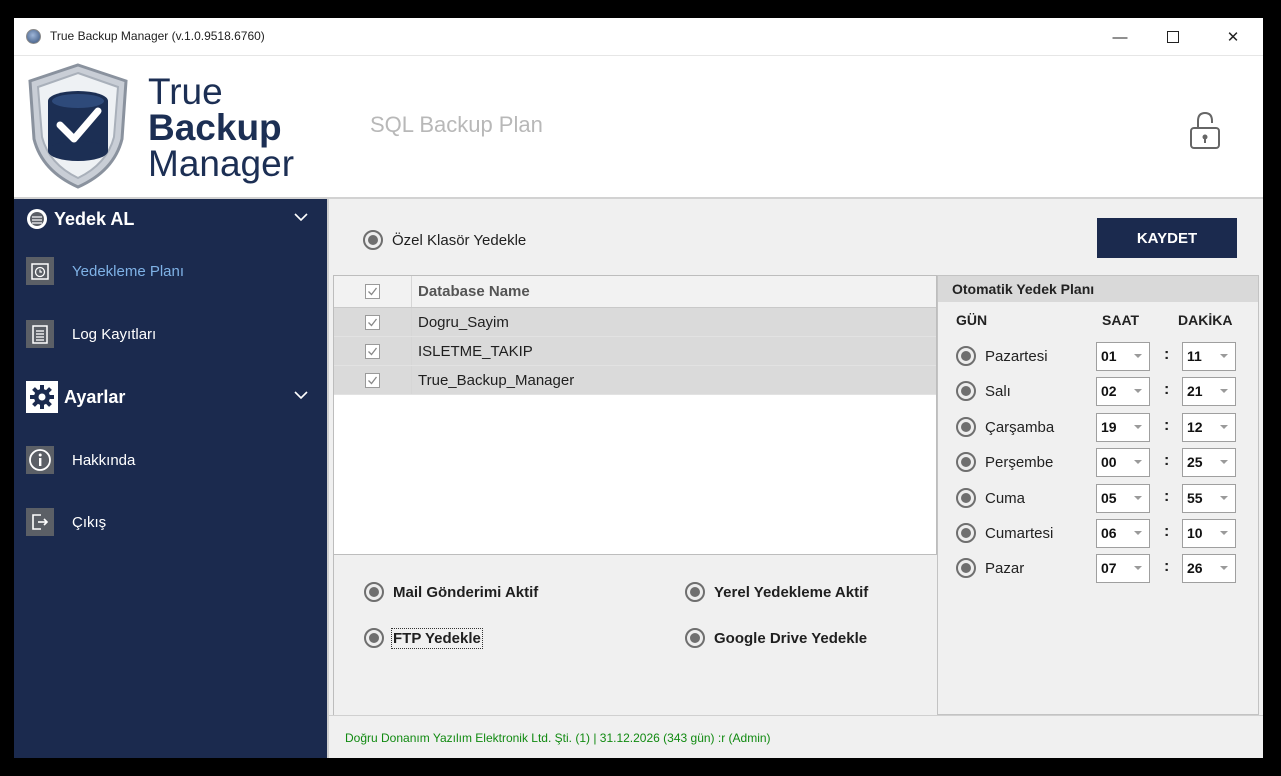  I want to click on day-label: Pazar, so click(1005, 568).